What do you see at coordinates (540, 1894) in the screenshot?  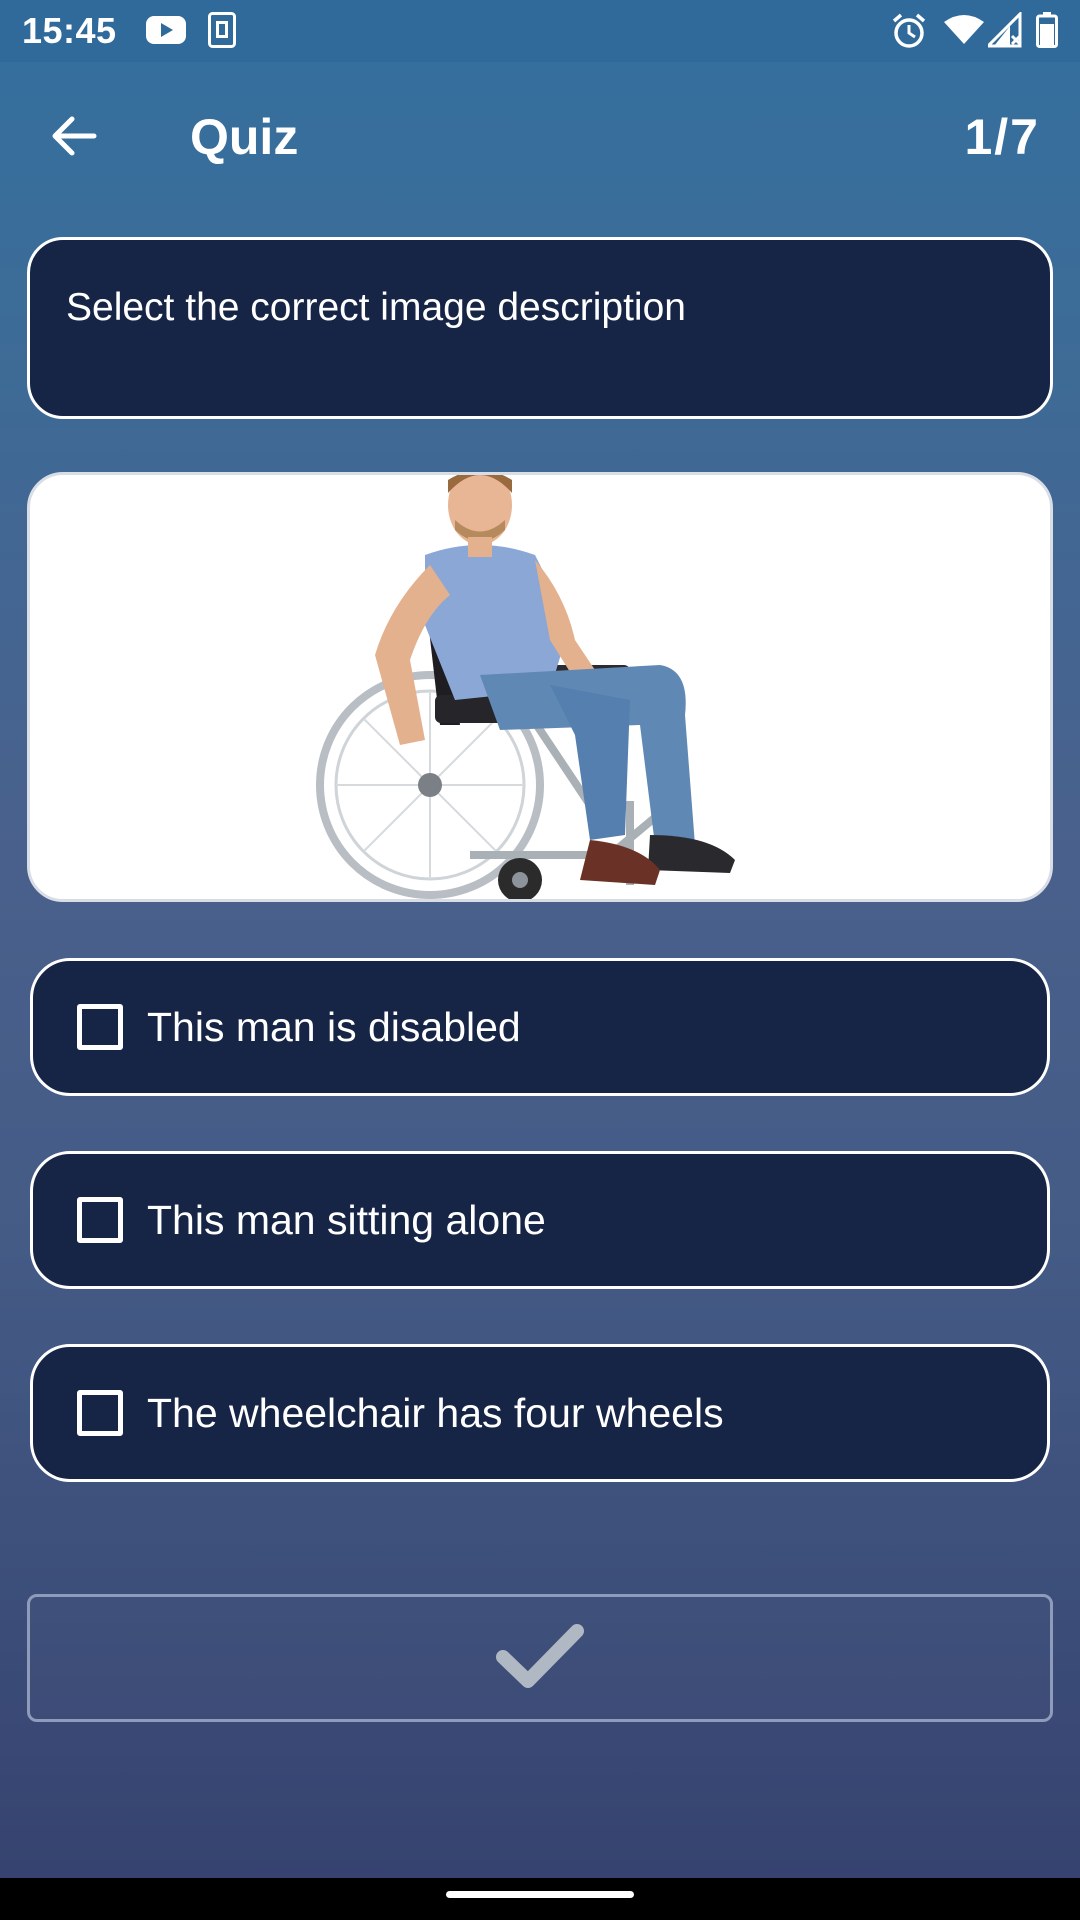 I see `home-indicator` at bounding box center [540, 1894].